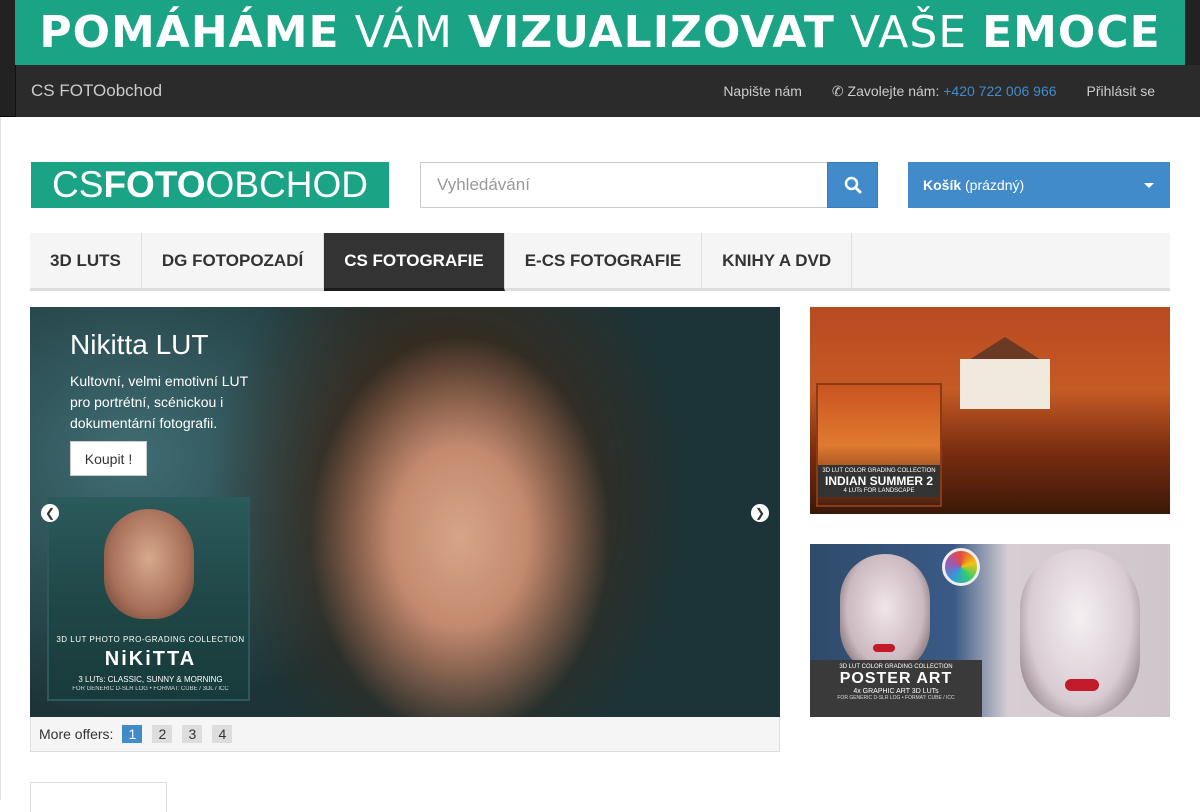  Describe the element at coordinates (405, 734) in the screenshot. I see `carousel-pager: More offers: 1 2 3 4` at that location.